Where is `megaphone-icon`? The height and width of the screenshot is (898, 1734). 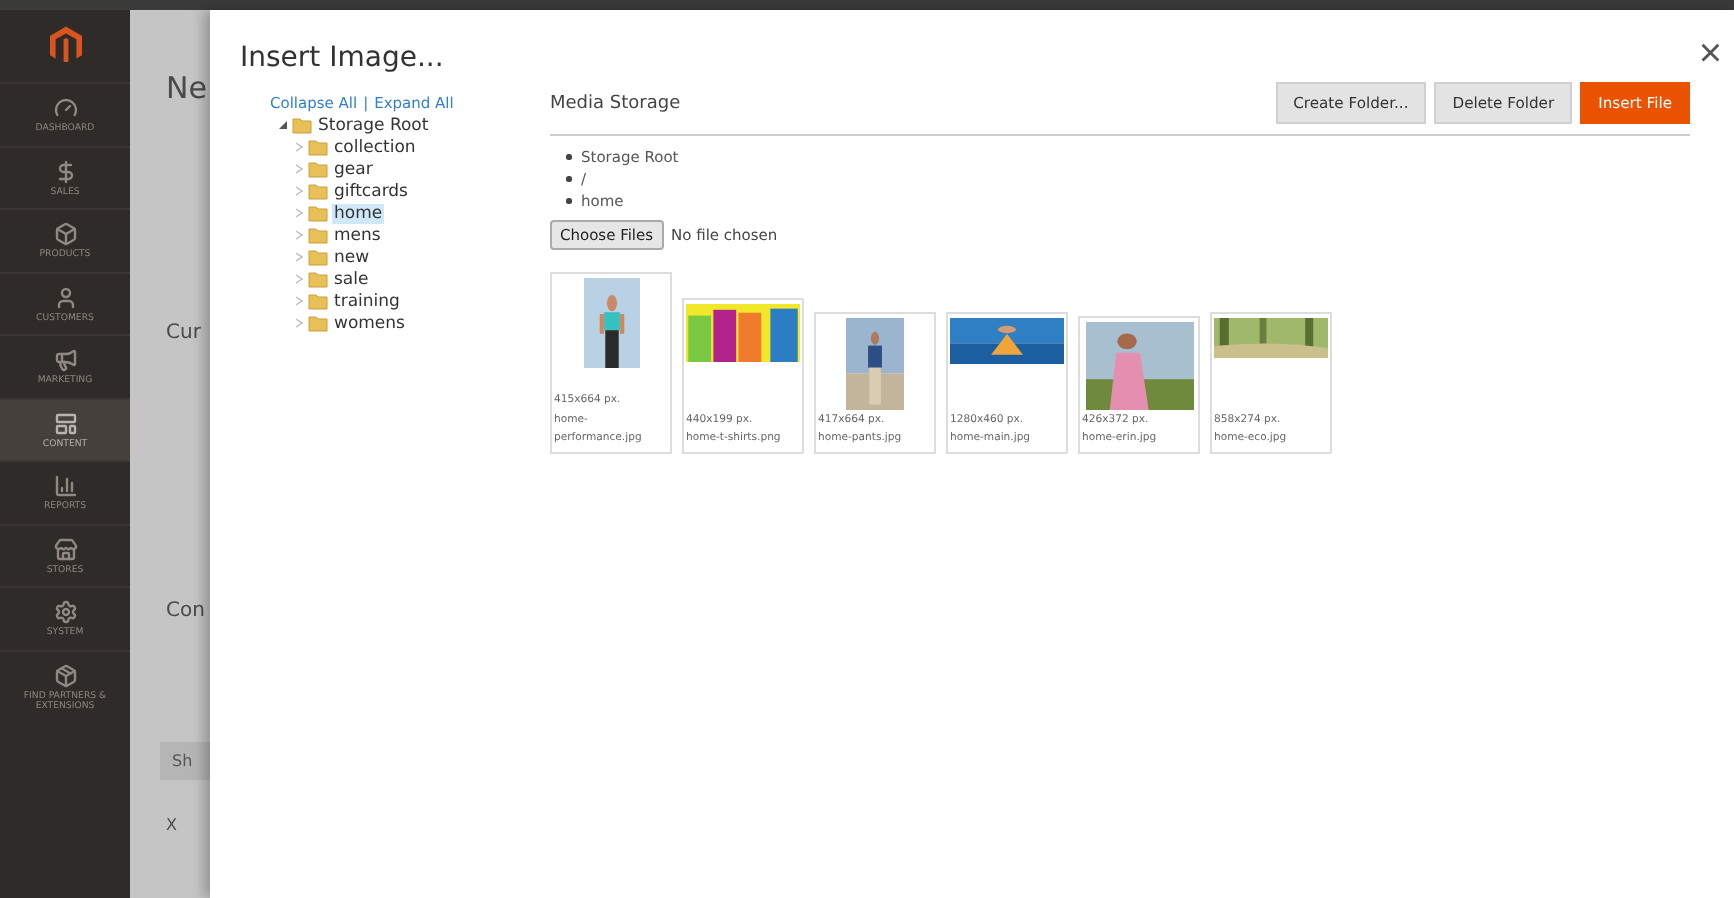
megaphone-icon is located at coordinates (65, 360).